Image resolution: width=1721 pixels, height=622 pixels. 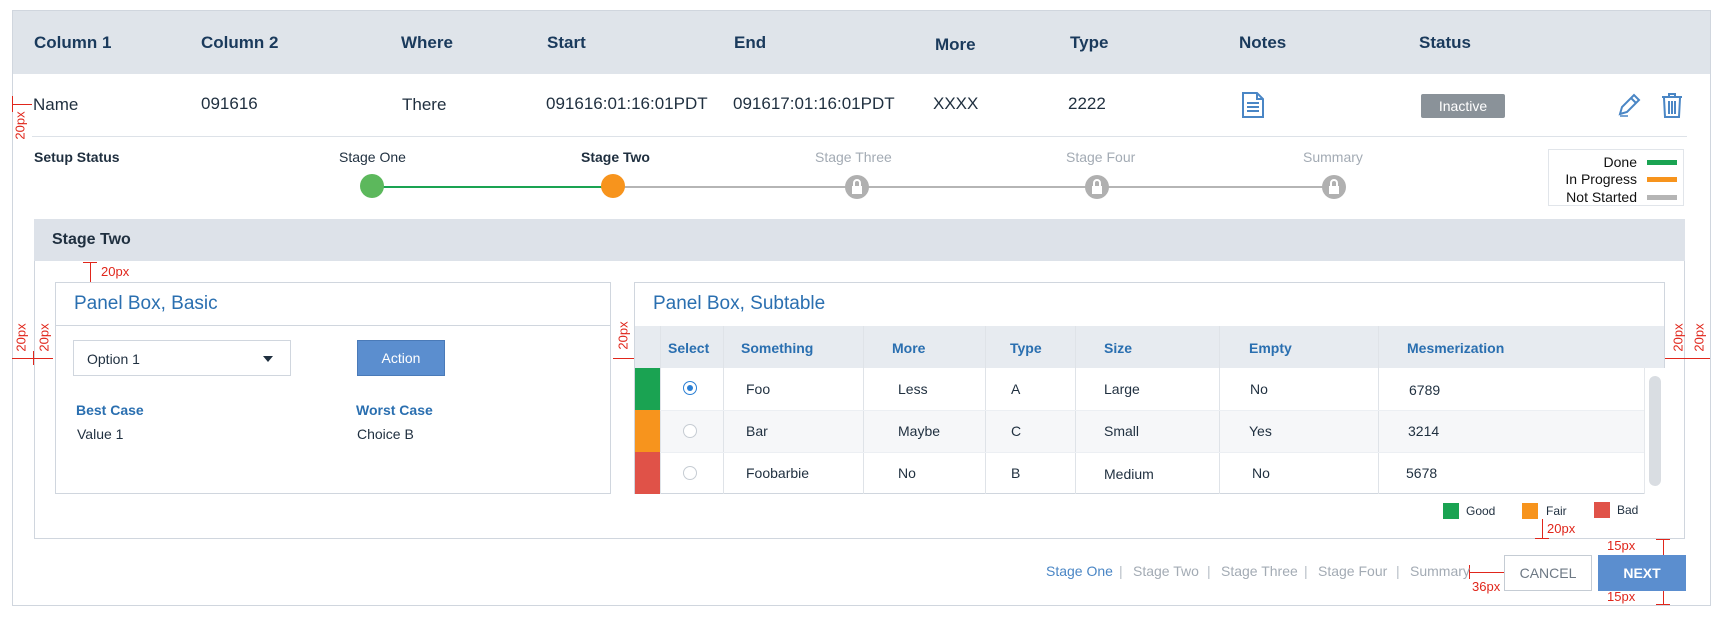 What do you see at coordinates (333, 325) in the screenshot?
I see `panel-basic-divider` at bounding box center [333, 325].